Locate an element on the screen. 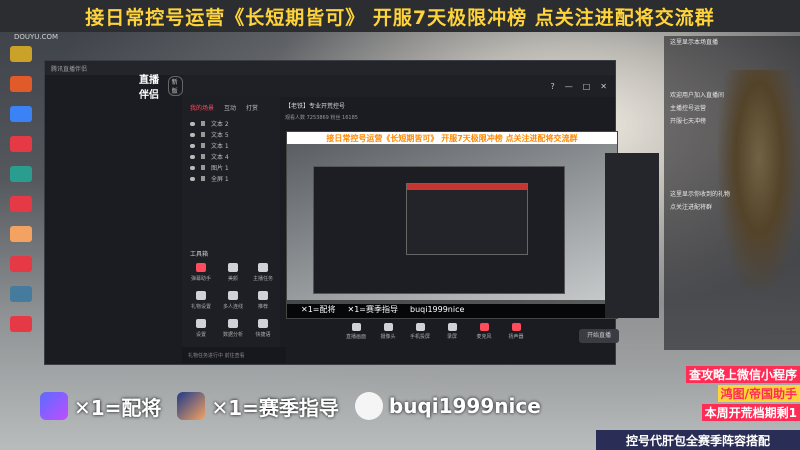  microphone-icon is located at coordinates (484, 327).